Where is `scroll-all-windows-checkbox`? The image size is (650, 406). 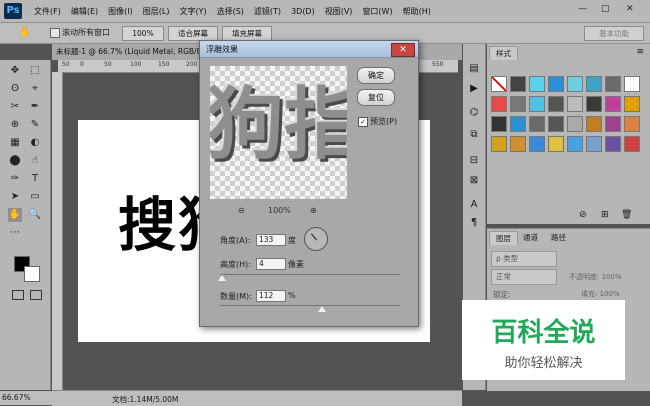 scroll-all-windows-checkbox is located at coordinates (55, 33).